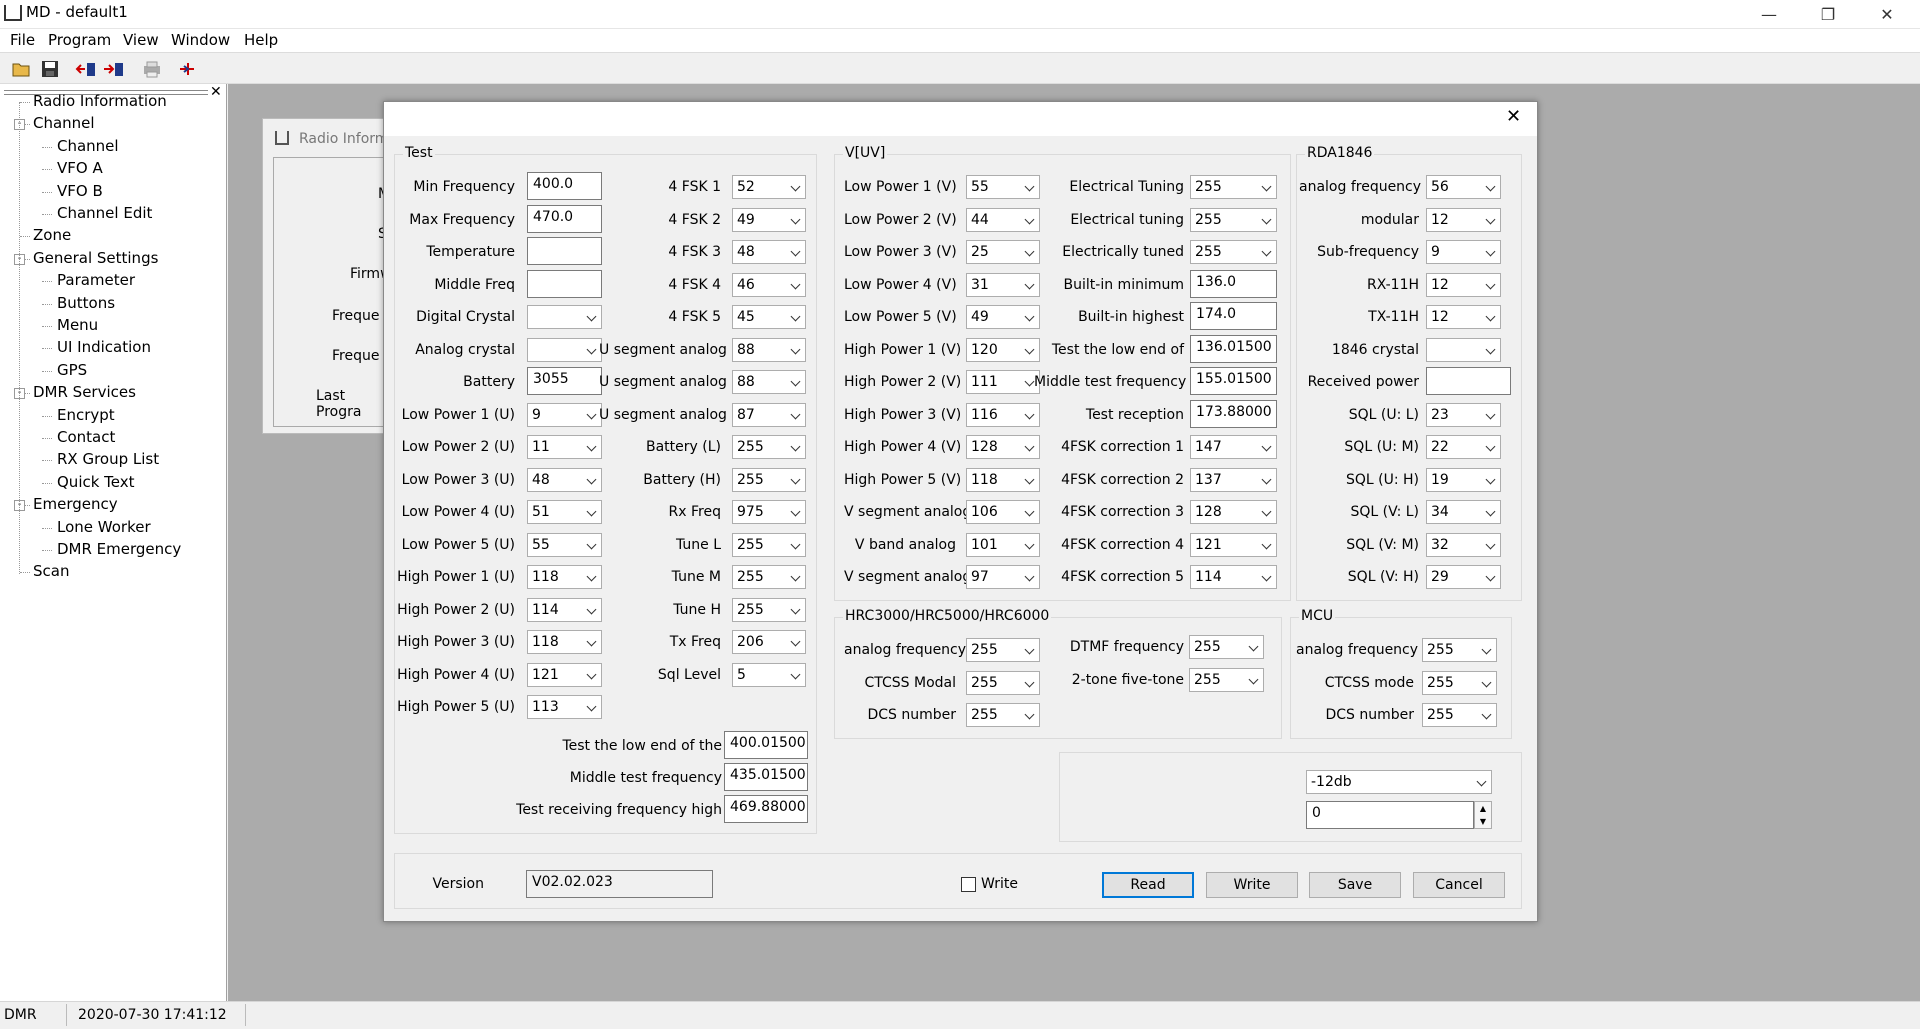  What do you see at coordinates (1003, 577) in the screenshot?
I see `vuv-field-select: 97` at bounding box center [1003, 577].